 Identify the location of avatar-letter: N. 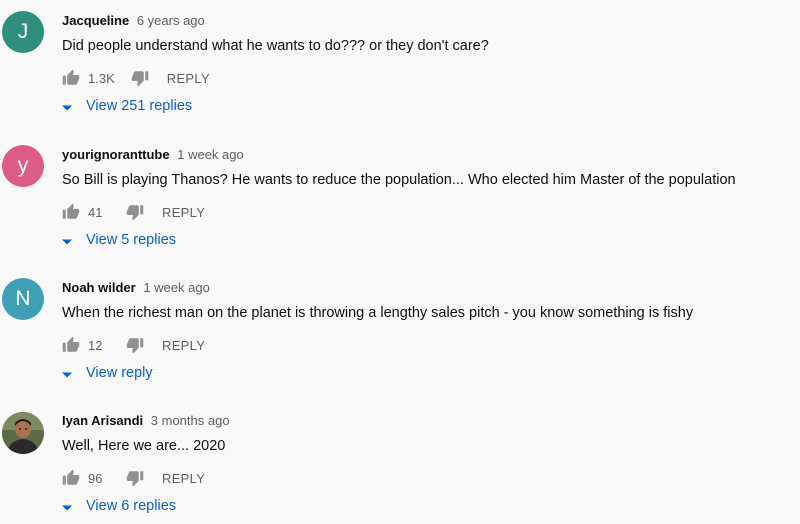
(23, 298).